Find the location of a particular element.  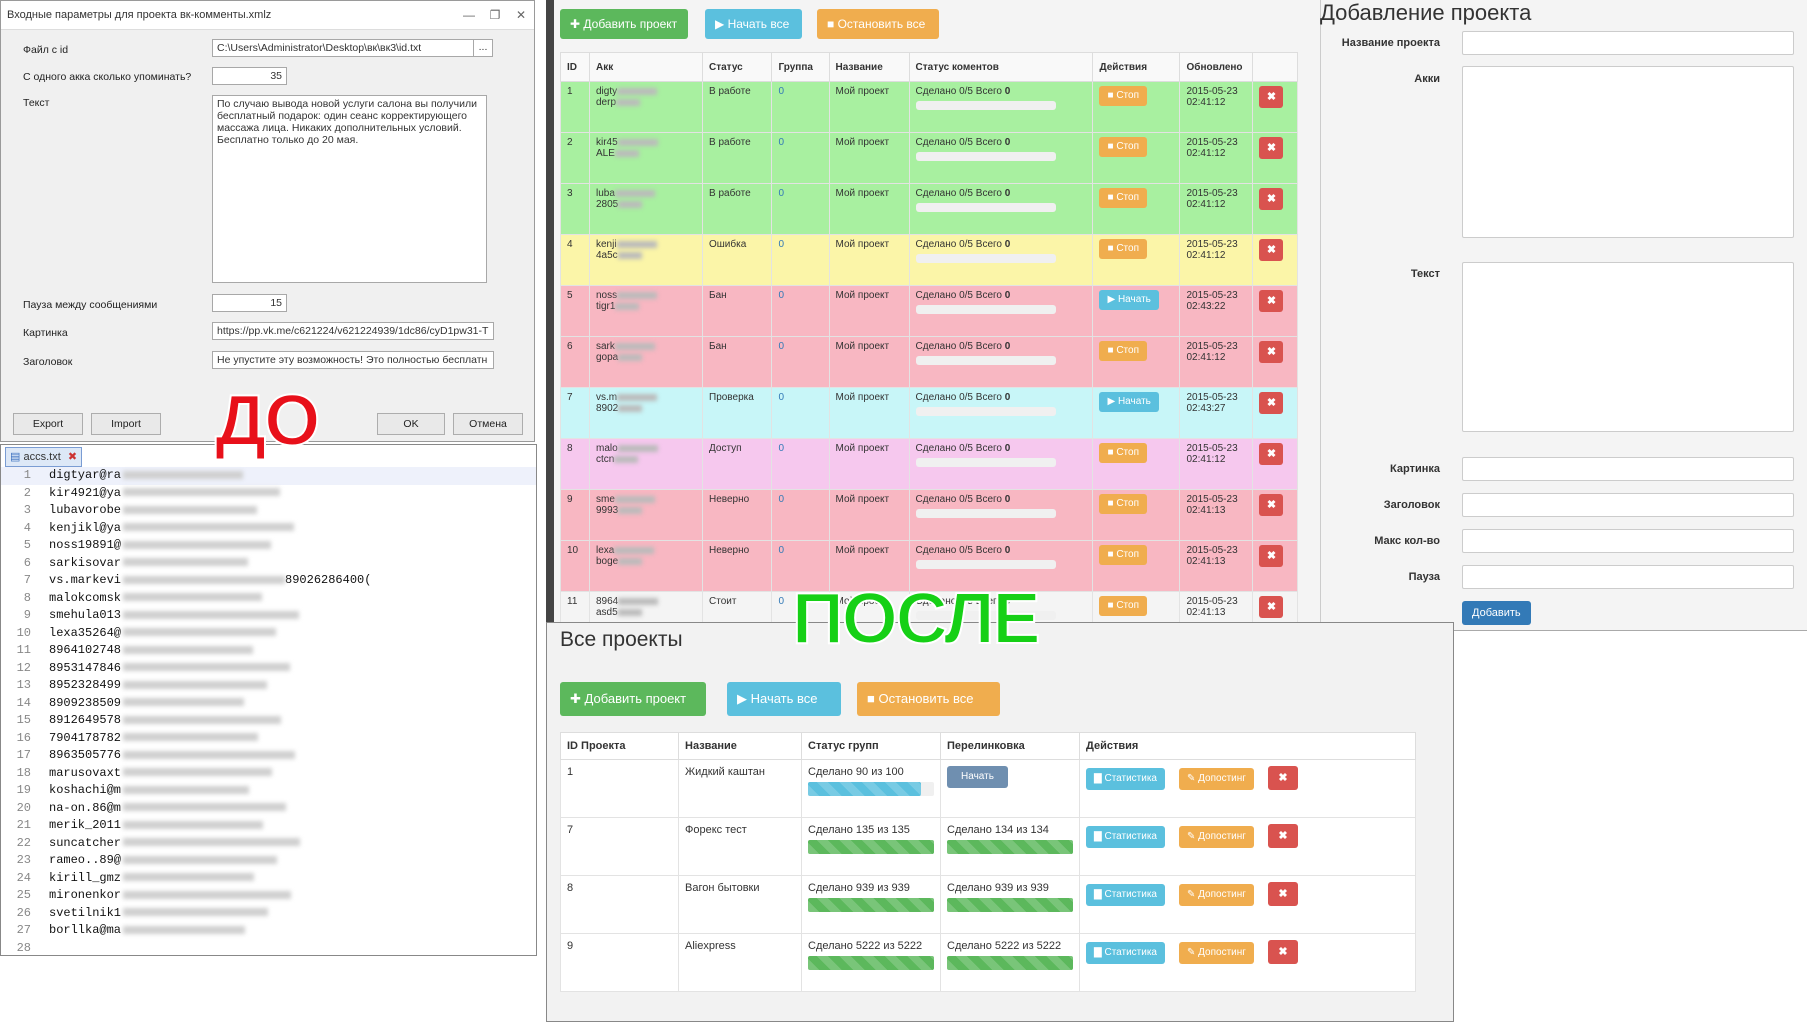

accs-textarea is located at coordinates (1628, 152).